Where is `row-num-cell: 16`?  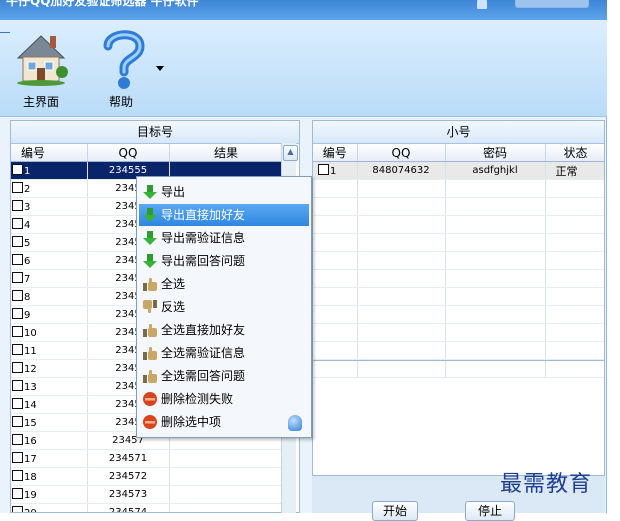
row-num-cell: 16 is located at coordinates (49, 440).